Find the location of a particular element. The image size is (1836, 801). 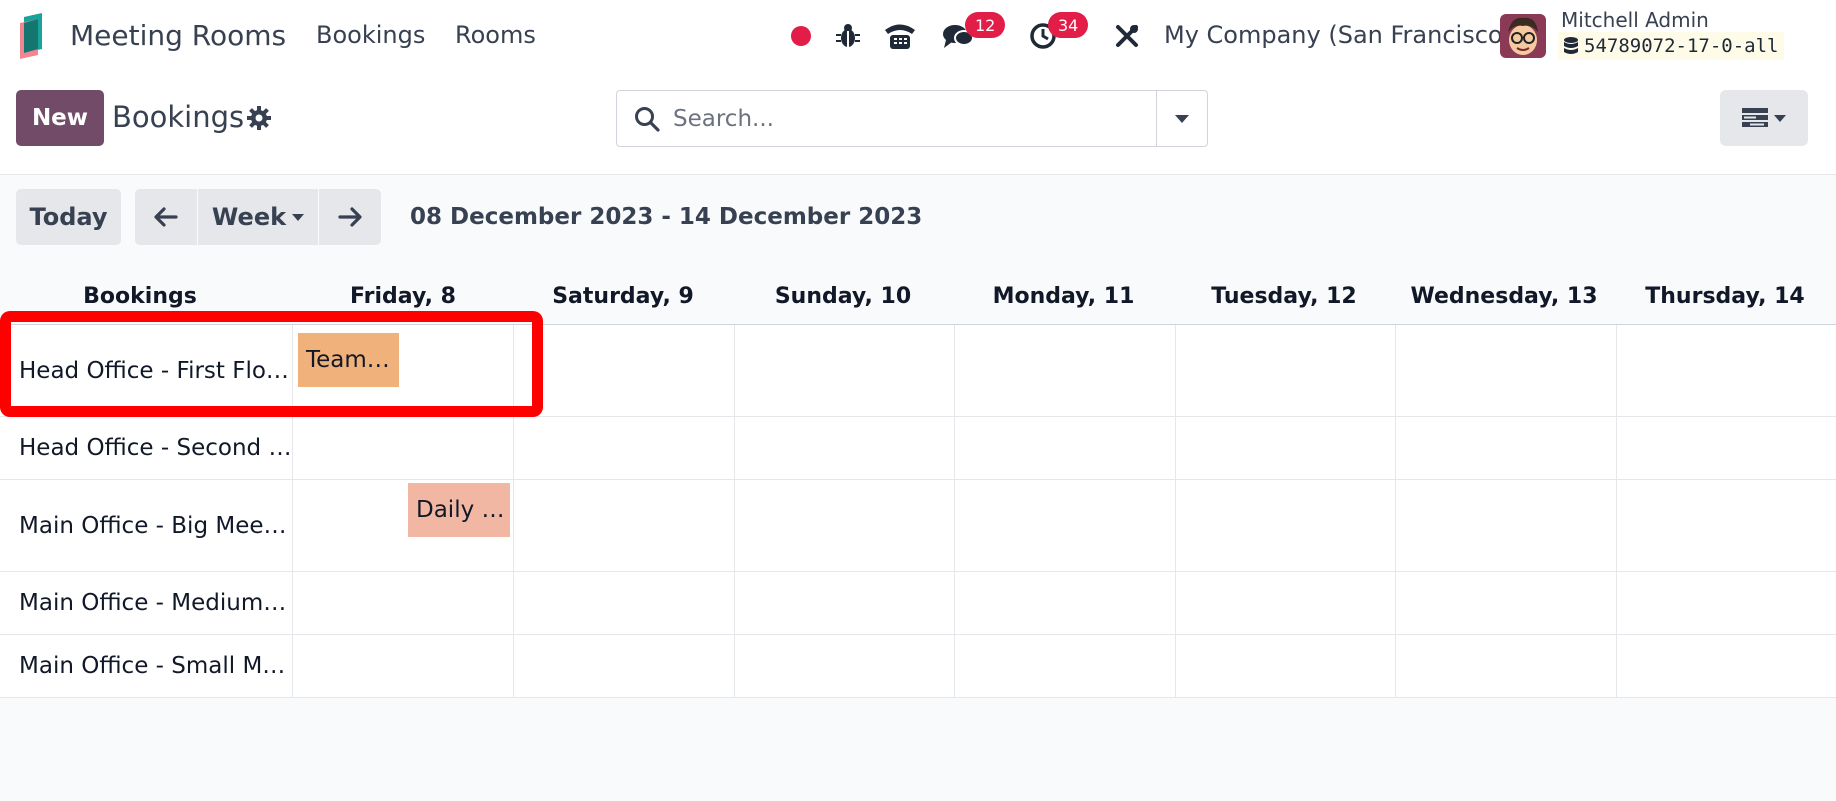

record-dot-icon is located at coordinates (801, 36).